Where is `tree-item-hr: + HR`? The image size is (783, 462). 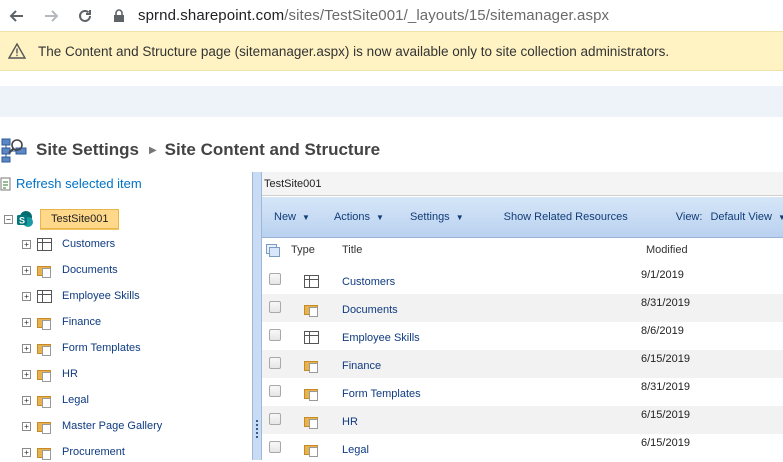 tree-item-hr: + HR is located at coordinates (50, 374).